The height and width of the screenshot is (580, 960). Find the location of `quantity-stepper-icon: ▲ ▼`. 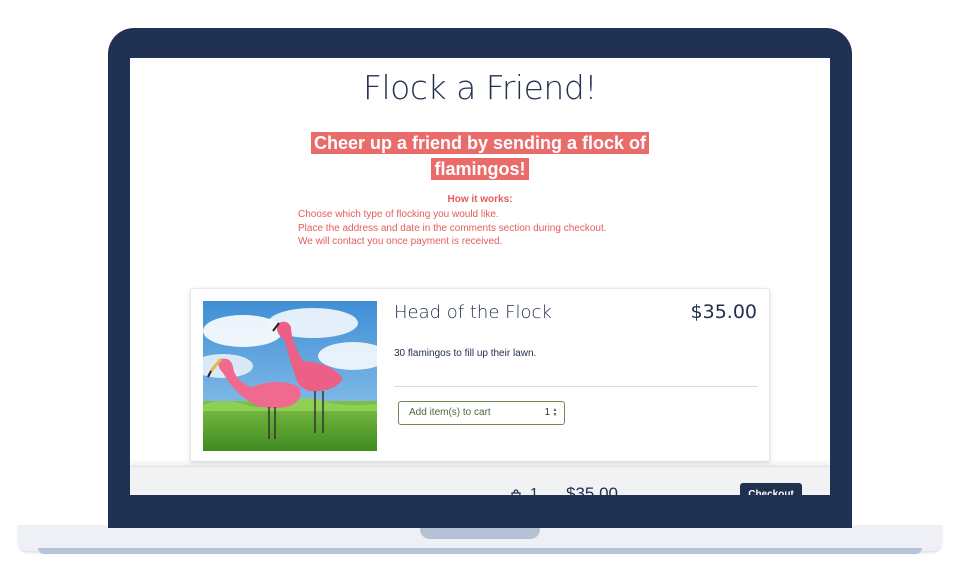

quantity-stepper-icon: ▲ ▼ is located at coordinates (555, 413).